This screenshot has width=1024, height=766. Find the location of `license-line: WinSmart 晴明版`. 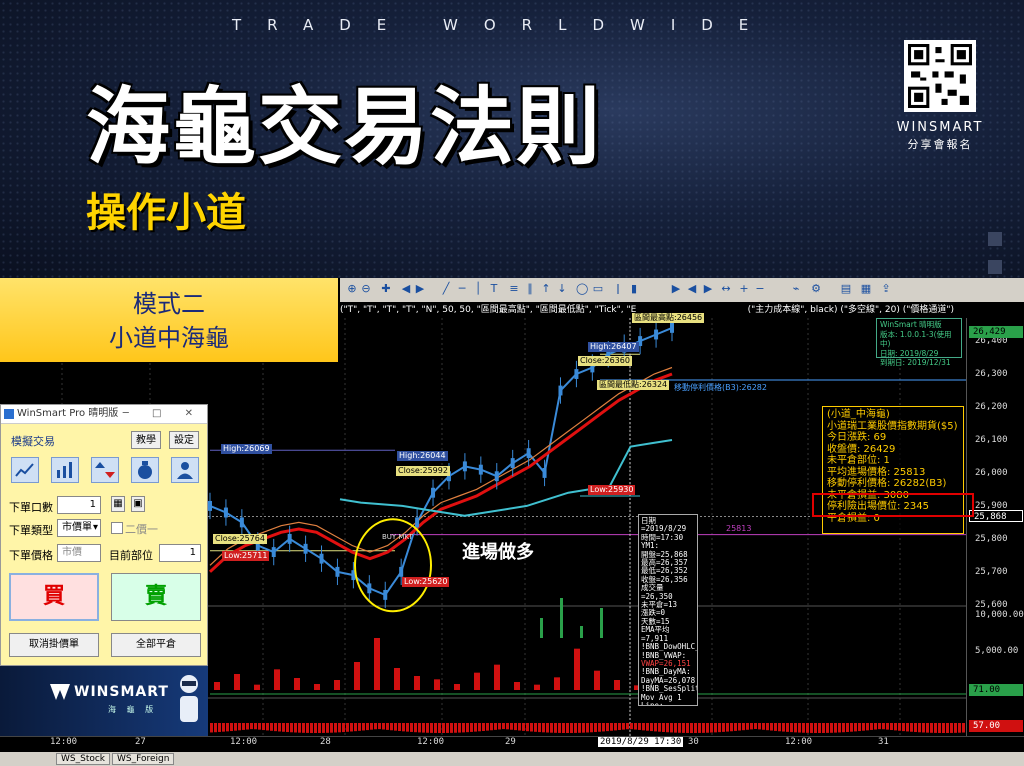

license-line: WinSmart 晴明版 is located at coordinates (911, 324).